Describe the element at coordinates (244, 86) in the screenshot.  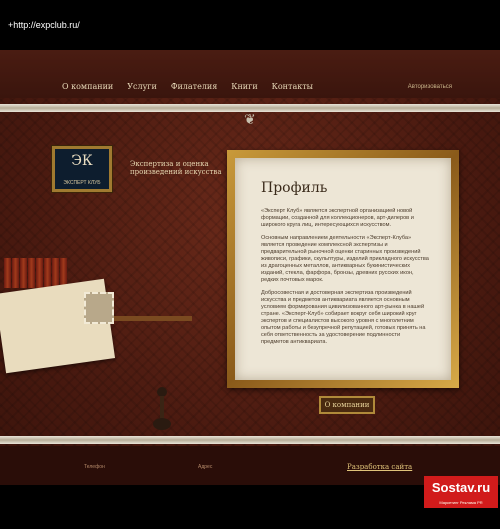
I see `nav-item-books: Книги` at that location.